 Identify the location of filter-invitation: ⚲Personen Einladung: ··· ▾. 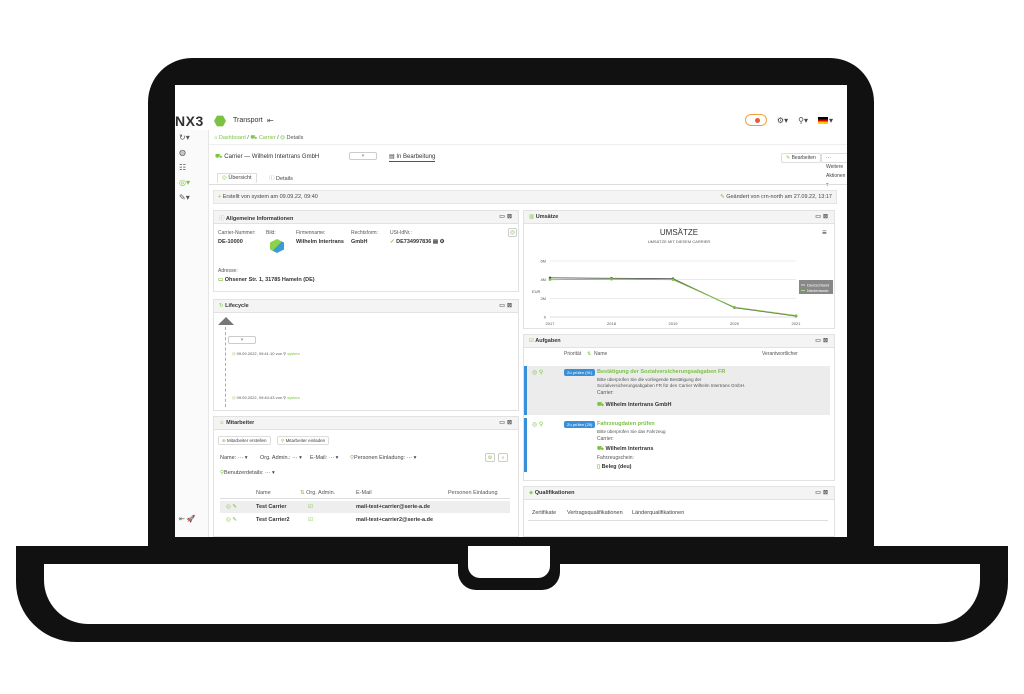
(383, 458).